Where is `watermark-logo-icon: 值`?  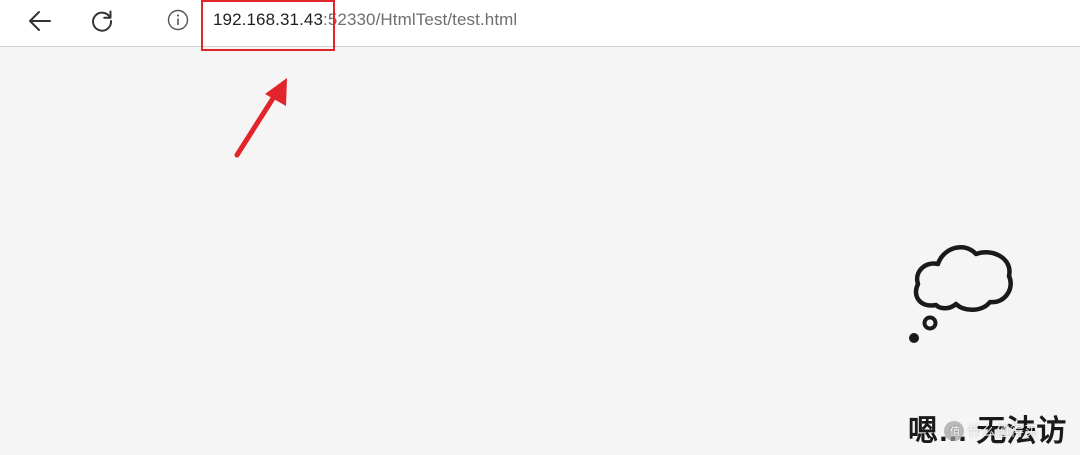 watermark-logo-icon: 值 is located at coordinates (954, 431).